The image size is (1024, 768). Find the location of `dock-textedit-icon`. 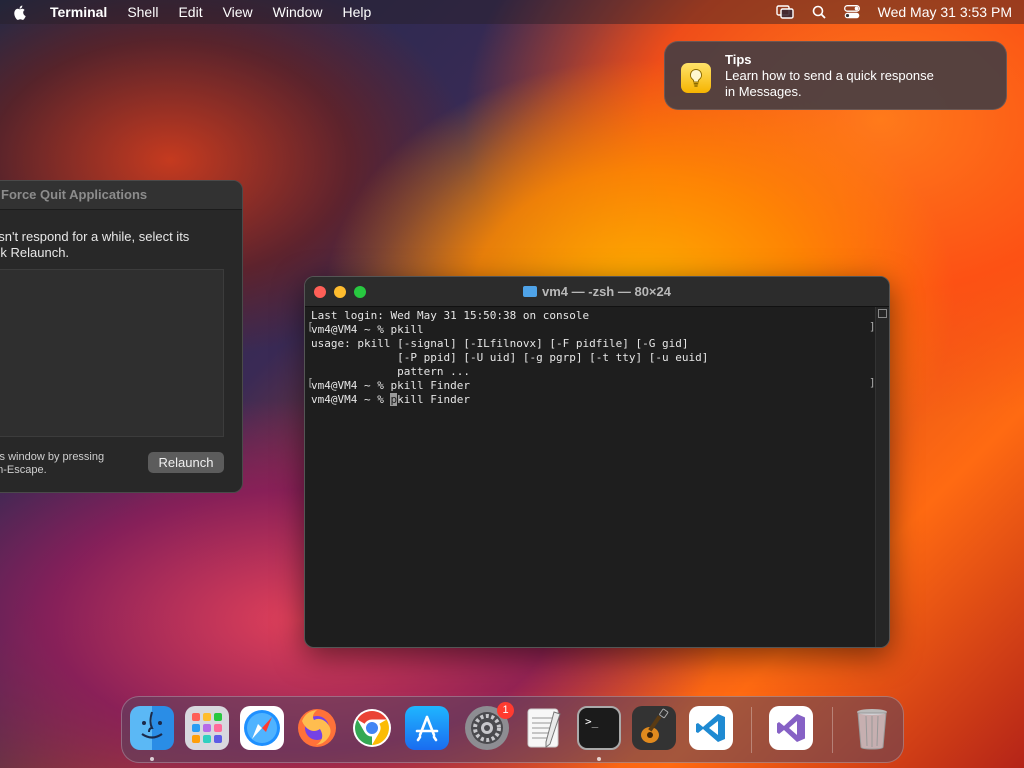

dock-textedit-icon is located at coordinates (544, 728).